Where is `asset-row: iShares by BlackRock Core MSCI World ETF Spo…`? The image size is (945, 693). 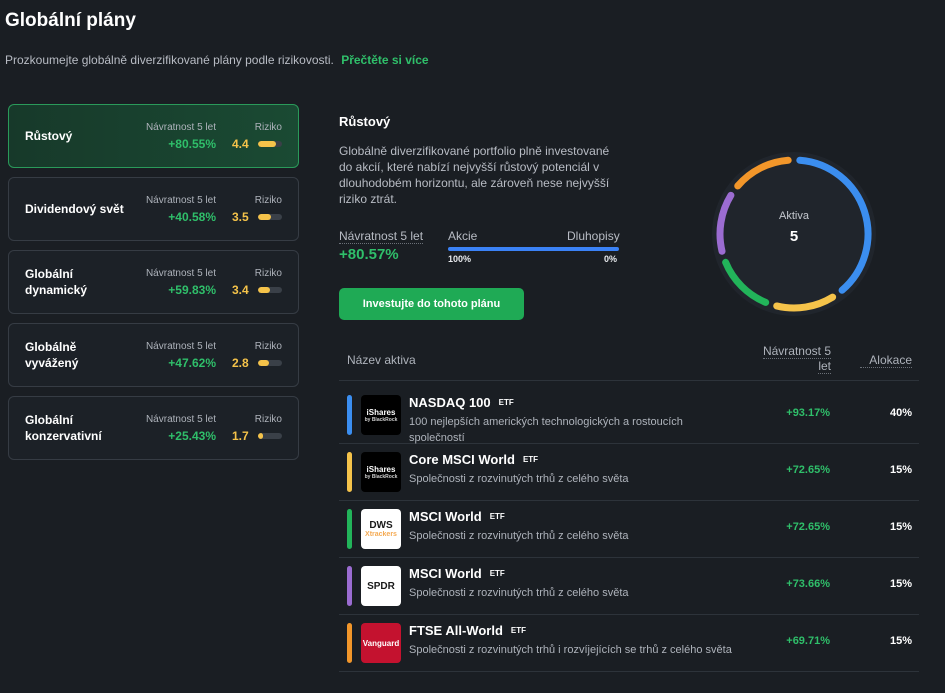 asset-row: iShares by BlackRock Core MSCI World ETF Spo… is located at coordinates (629, 472).